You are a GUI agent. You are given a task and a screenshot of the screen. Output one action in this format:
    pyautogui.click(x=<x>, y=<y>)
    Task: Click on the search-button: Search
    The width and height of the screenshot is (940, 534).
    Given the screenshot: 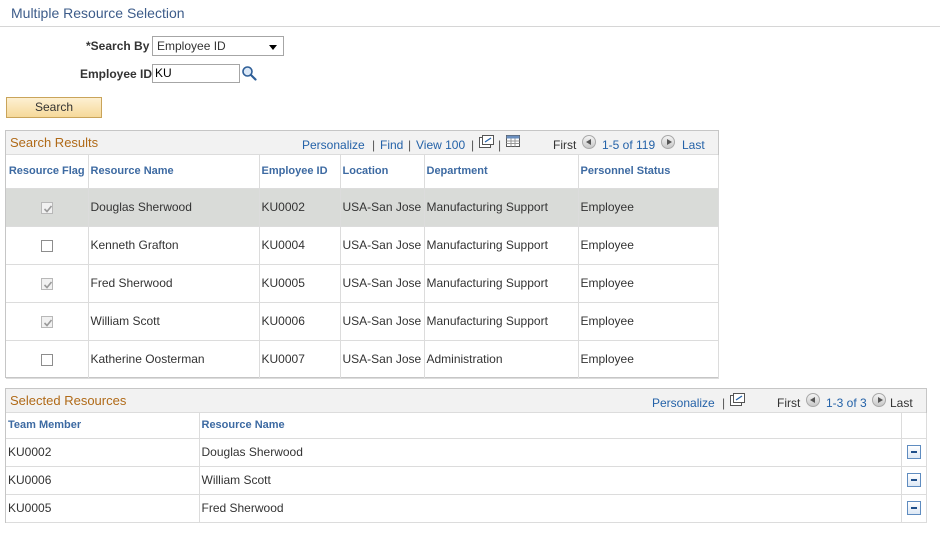 What is the action you would take?
    pyautogui.click(x=54, y=107)
    